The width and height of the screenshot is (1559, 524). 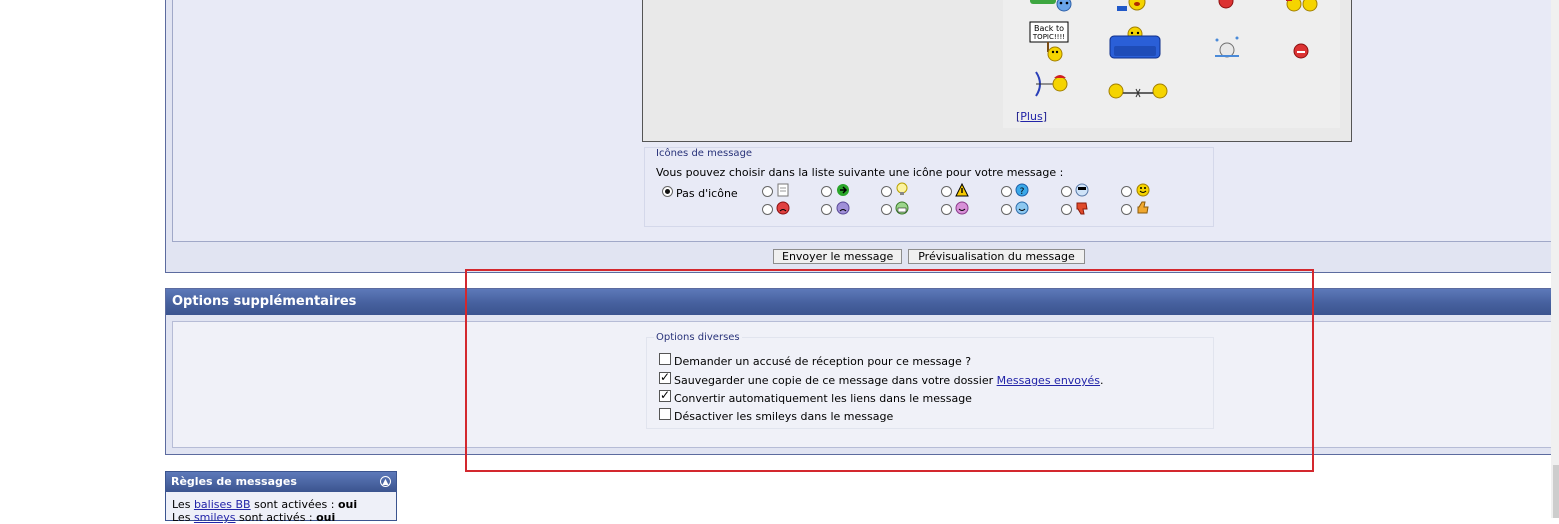 What do you see at coordinates (837, 256) in the screenshot?
I see `send-message-button: Envoyer le message` at bounding box center [837, 256].